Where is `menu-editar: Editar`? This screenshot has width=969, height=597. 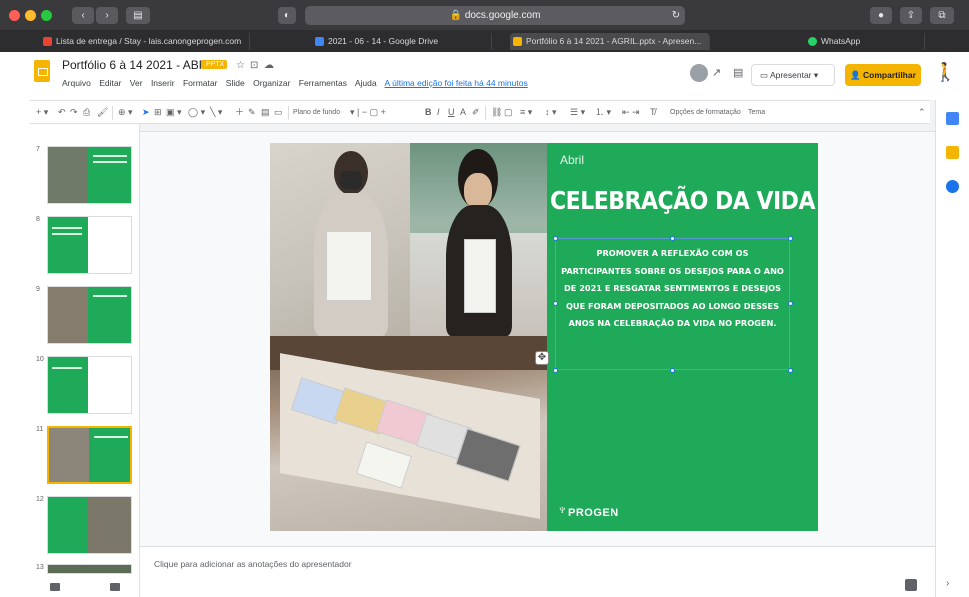
menu-editar: Editar is located at coordinates (110, 83).